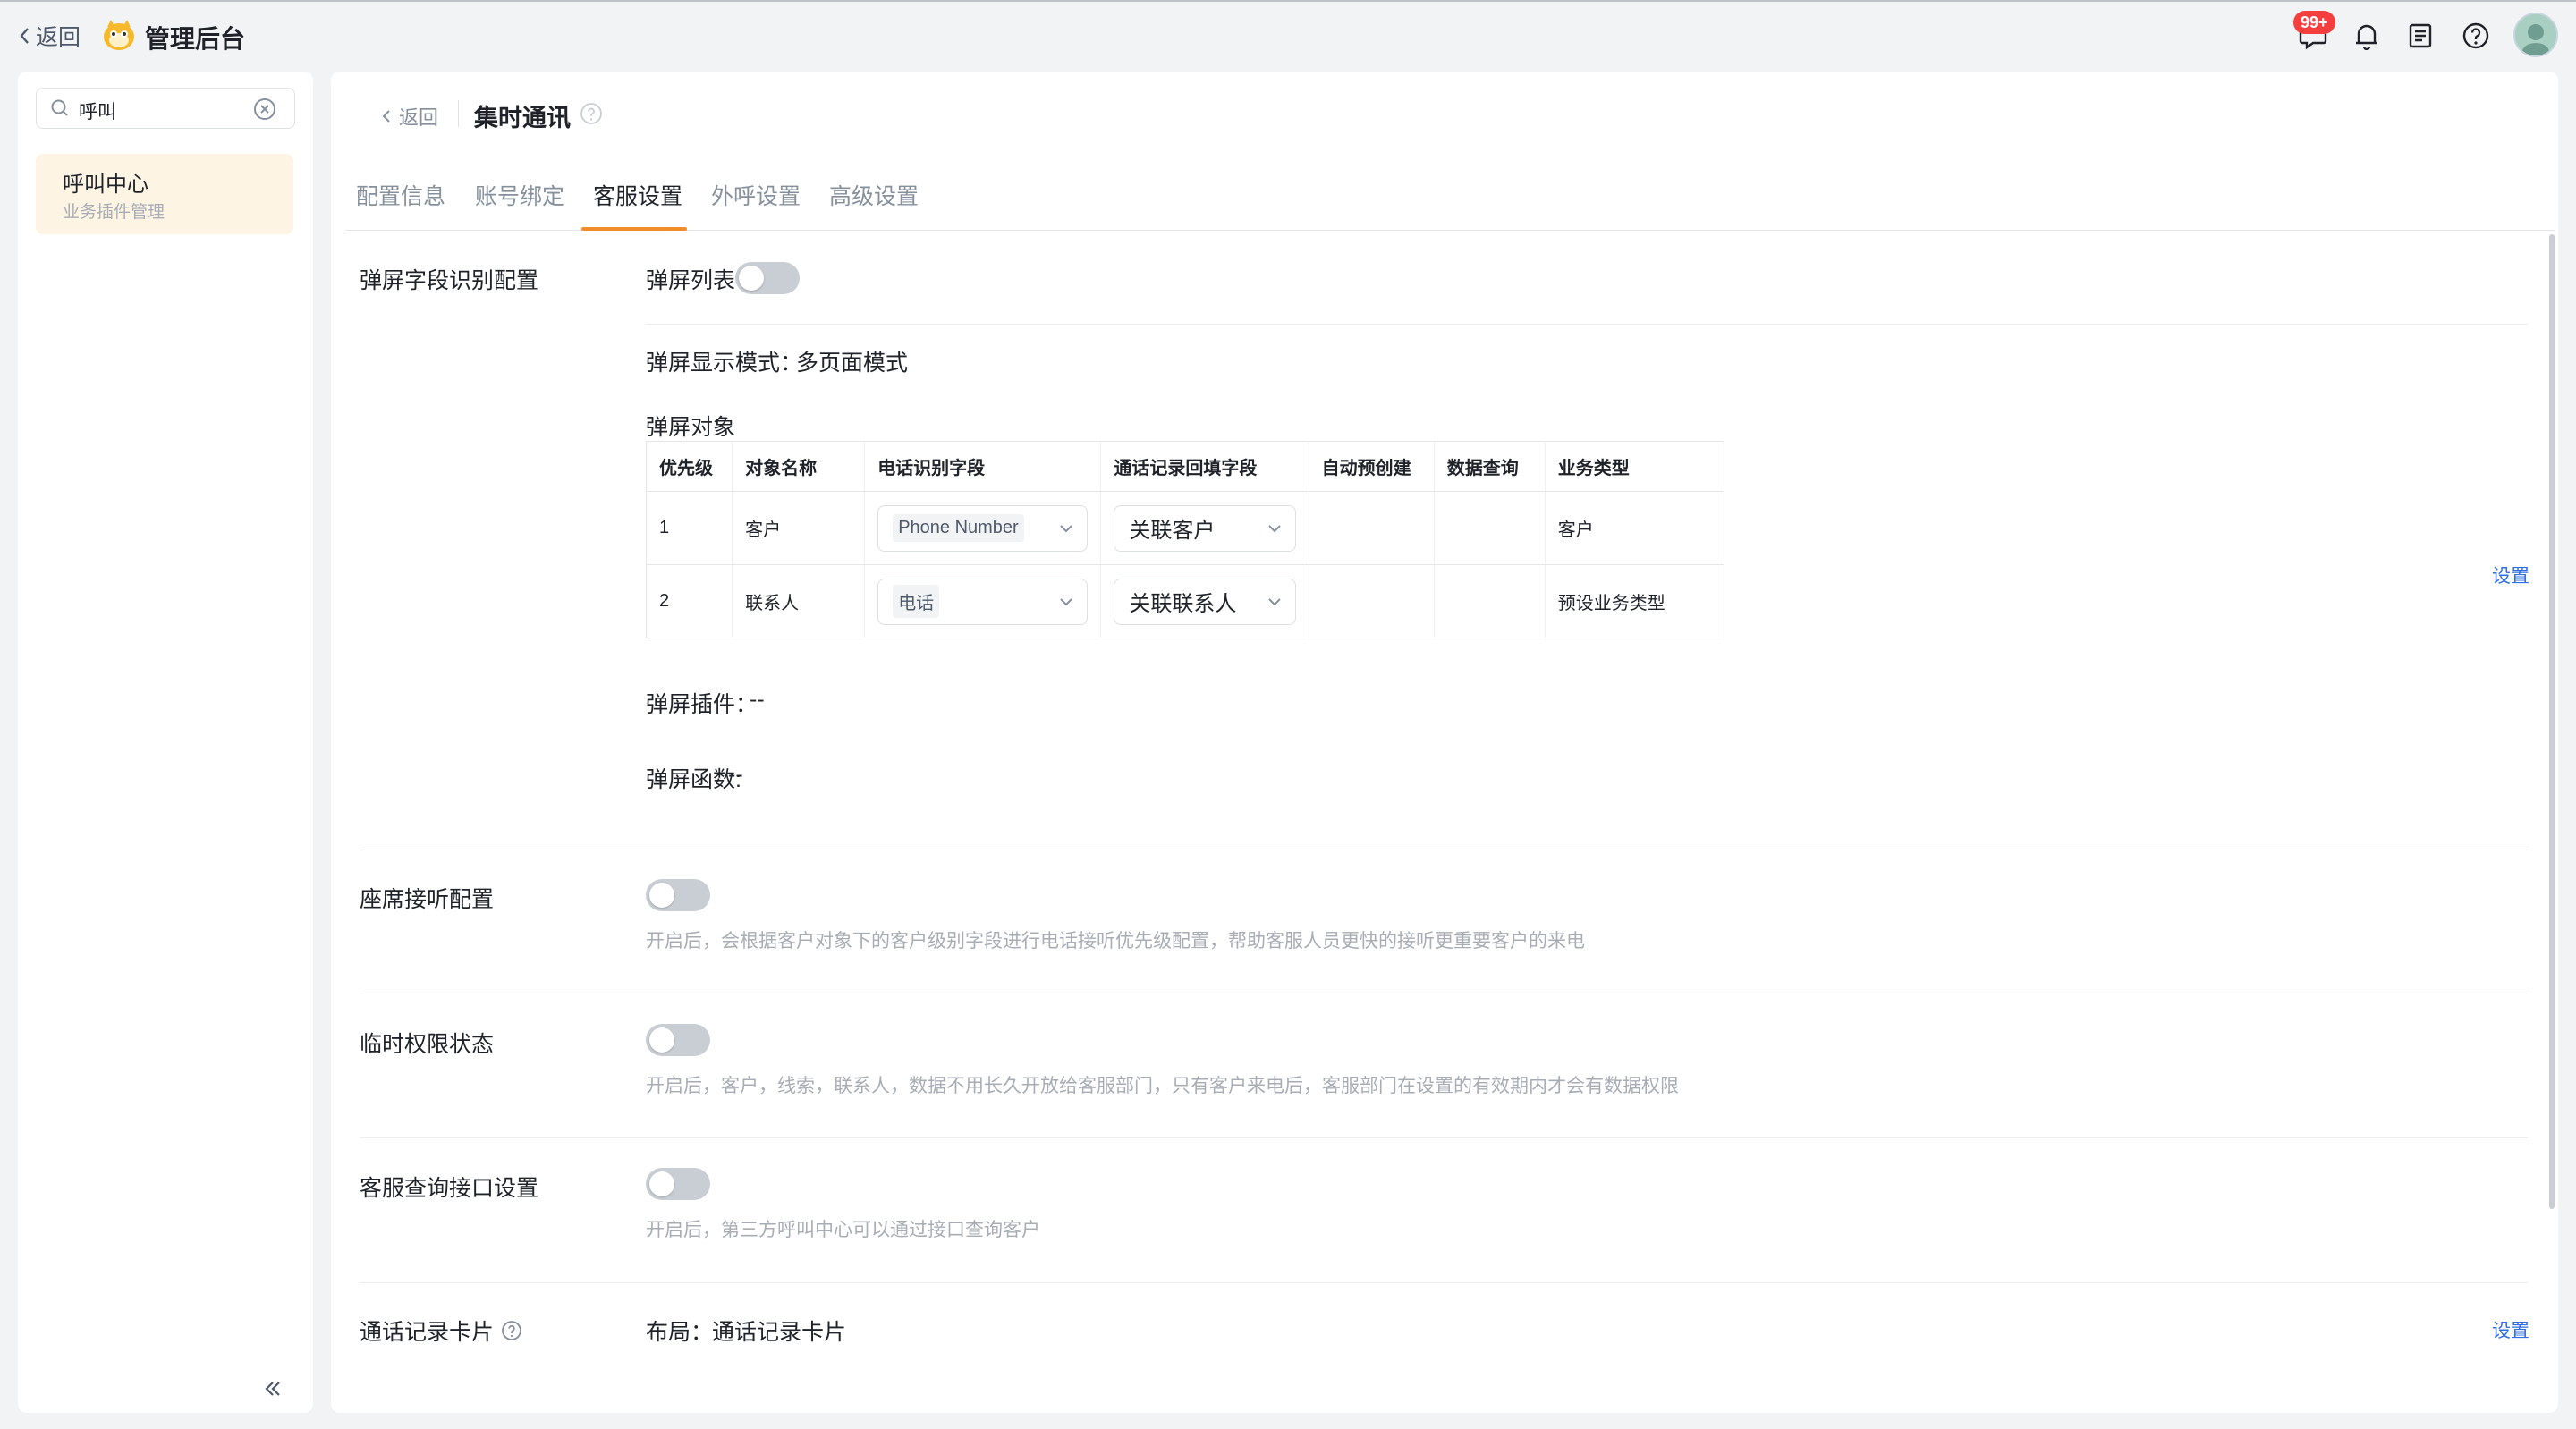  Describe the element at coordinates (689, 528) in the screenshot. I see `cell-priority: 1` at that location.